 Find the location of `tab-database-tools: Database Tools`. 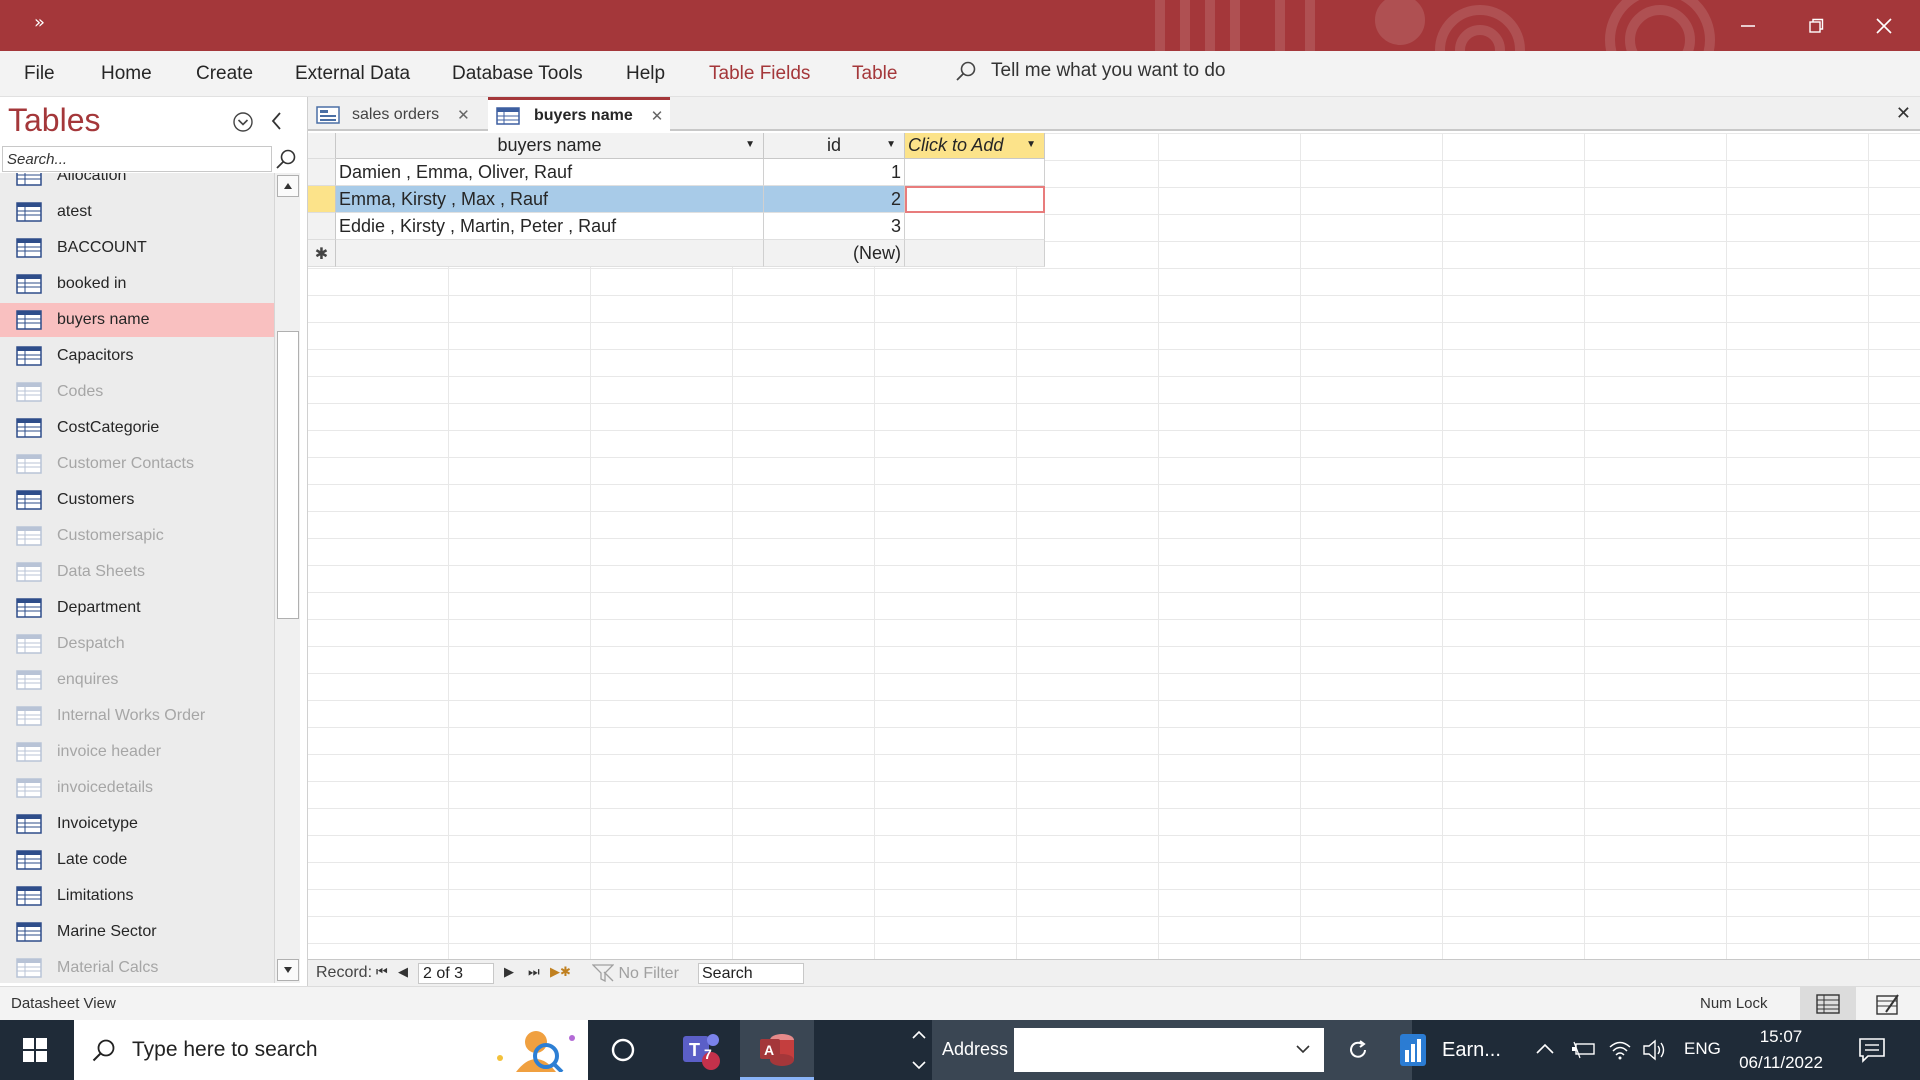

tab-database-tools: Database Tools is located at coordinates (517, 74).